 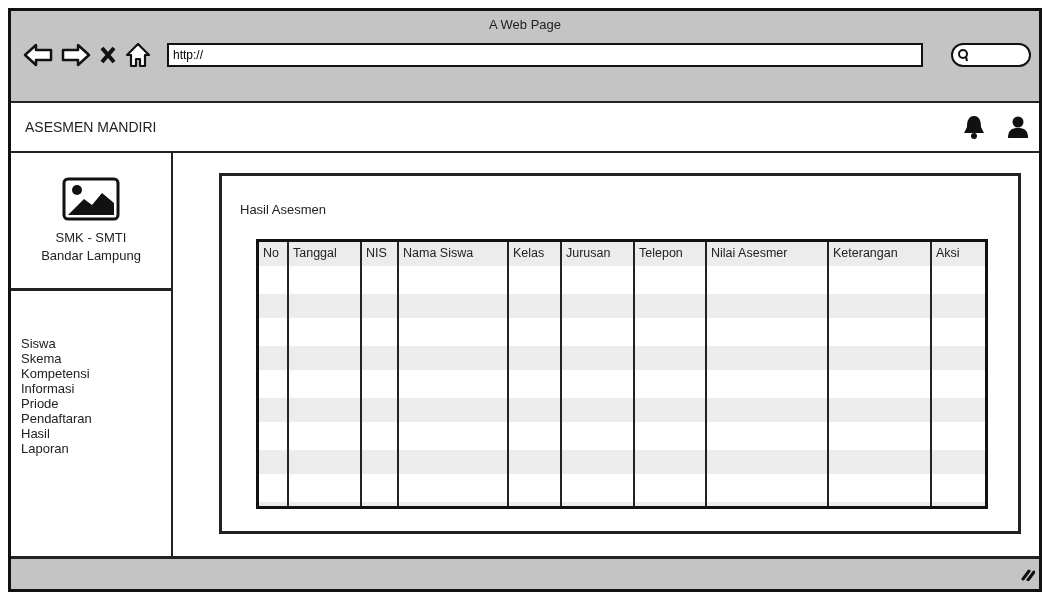 I want to click on menu-item: Skema, so click(x=96, y=358).